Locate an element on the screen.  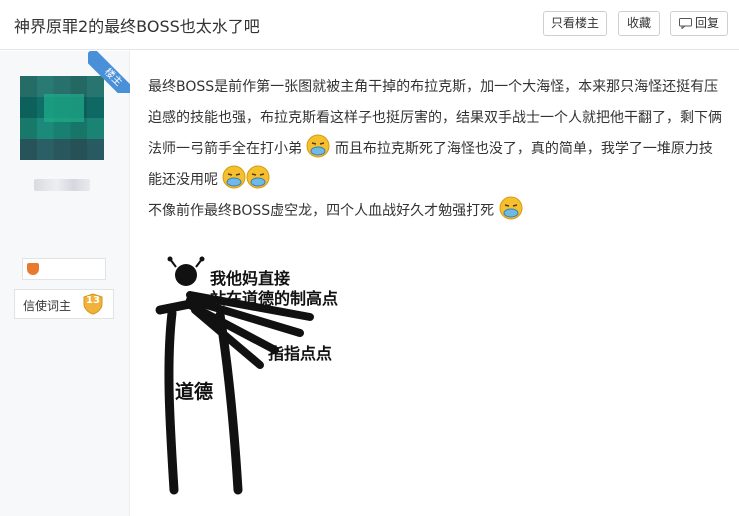
level-number: 13 is located at coordinates (93, 300).